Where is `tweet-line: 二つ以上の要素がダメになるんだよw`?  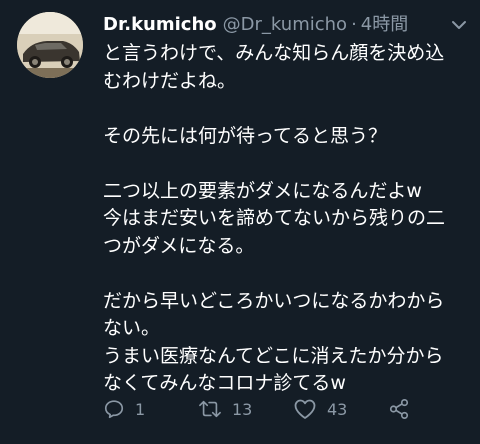
tweet-line: 二つ以上の要素がダメになるんだよw is located at coordinates (262, 190).